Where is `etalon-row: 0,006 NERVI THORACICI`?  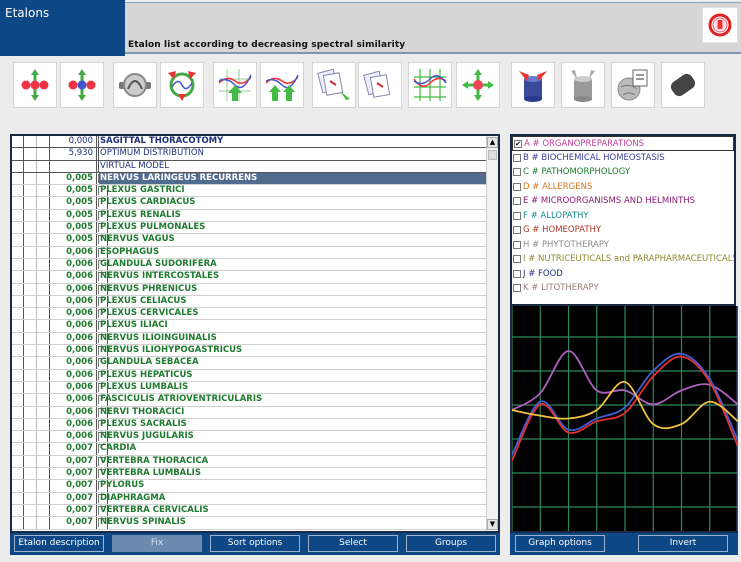 etalon-row: 0,006 NERVI THORACICI is located at coordinates (250, 412).